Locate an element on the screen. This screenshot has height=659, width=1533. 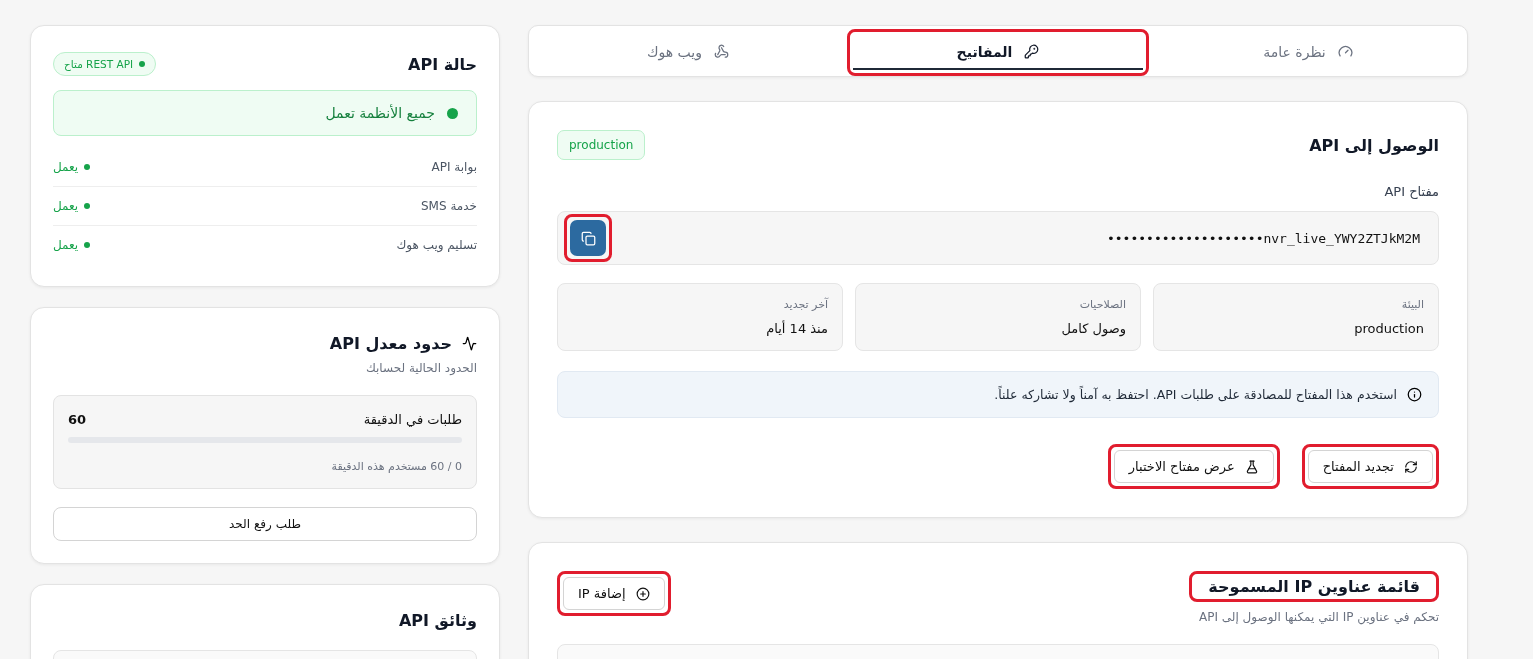
plus-icon is located at coordinates (642, 593).